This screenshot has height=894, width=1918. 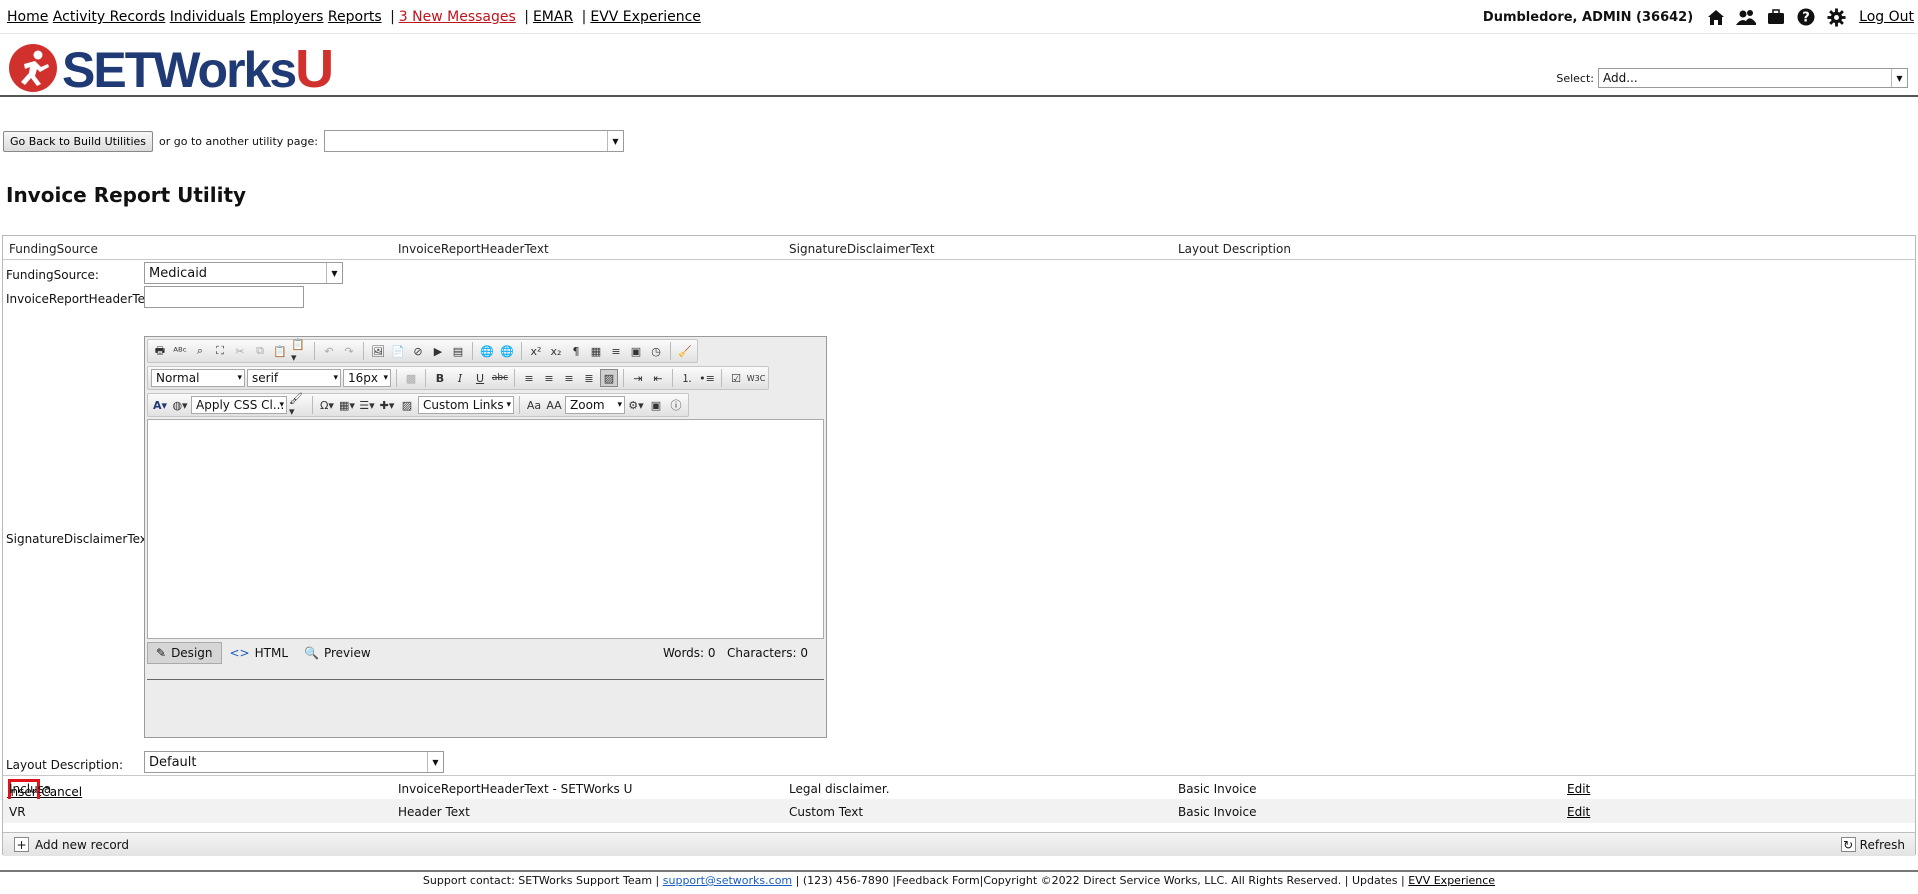 What do you see at coordinates (687, 378) in the screenshot?
I see `numbered-list-icon: ⒈` at bounding box center [687, 378].